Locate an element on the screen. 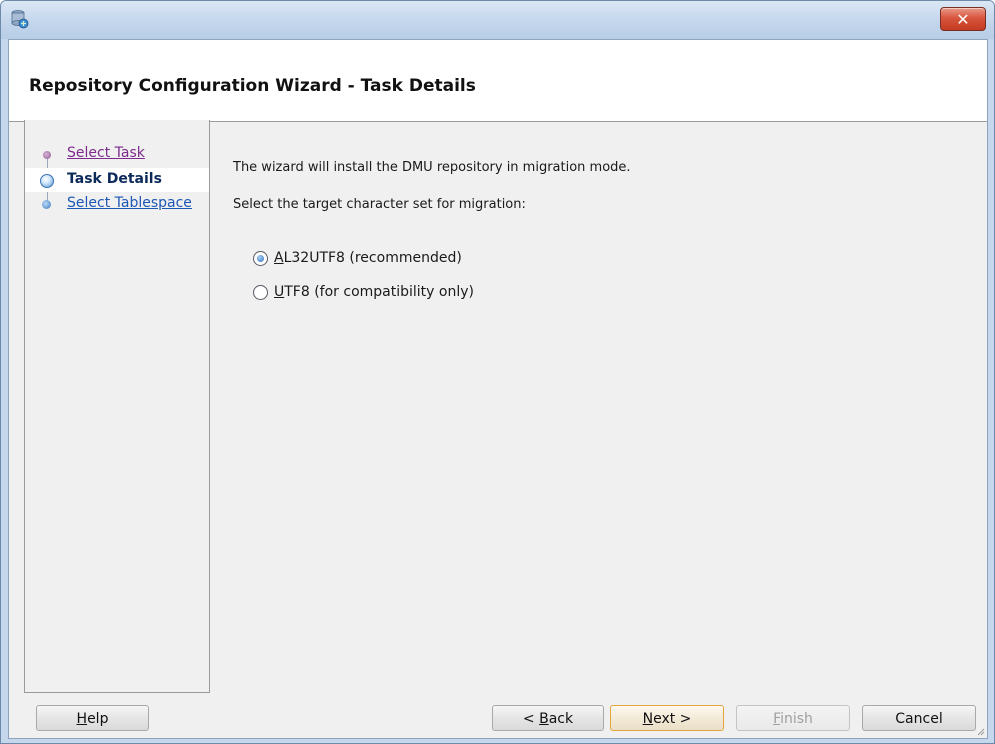 The height and width of the screenshot is (744, 995). step-task-details: Task Details is located at coordinates (117, 180).